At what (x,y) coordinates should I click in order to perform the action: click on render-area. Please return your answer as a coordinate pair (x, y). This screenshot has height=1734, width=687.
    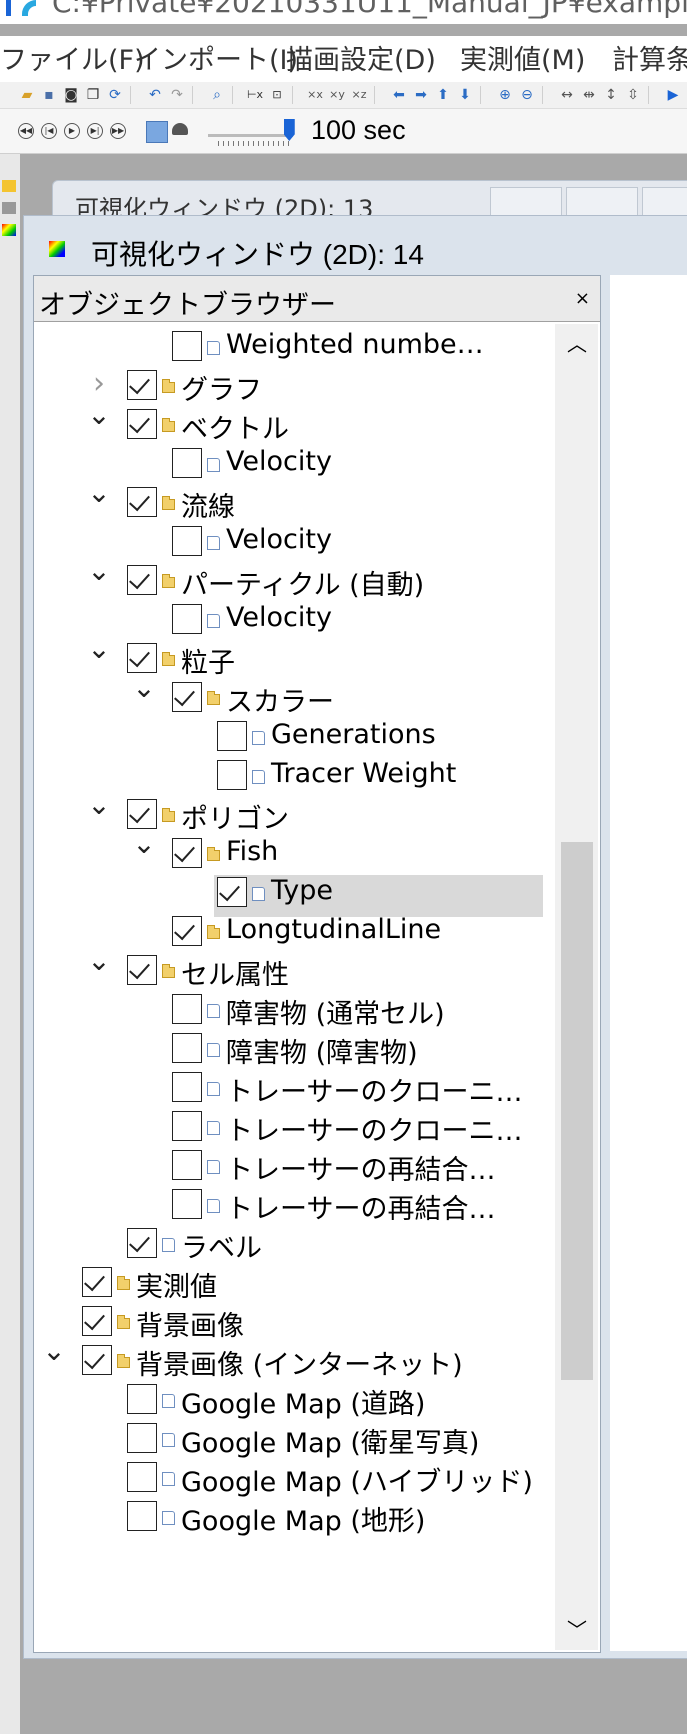
    Looking at the image, I should click on (648, 963).